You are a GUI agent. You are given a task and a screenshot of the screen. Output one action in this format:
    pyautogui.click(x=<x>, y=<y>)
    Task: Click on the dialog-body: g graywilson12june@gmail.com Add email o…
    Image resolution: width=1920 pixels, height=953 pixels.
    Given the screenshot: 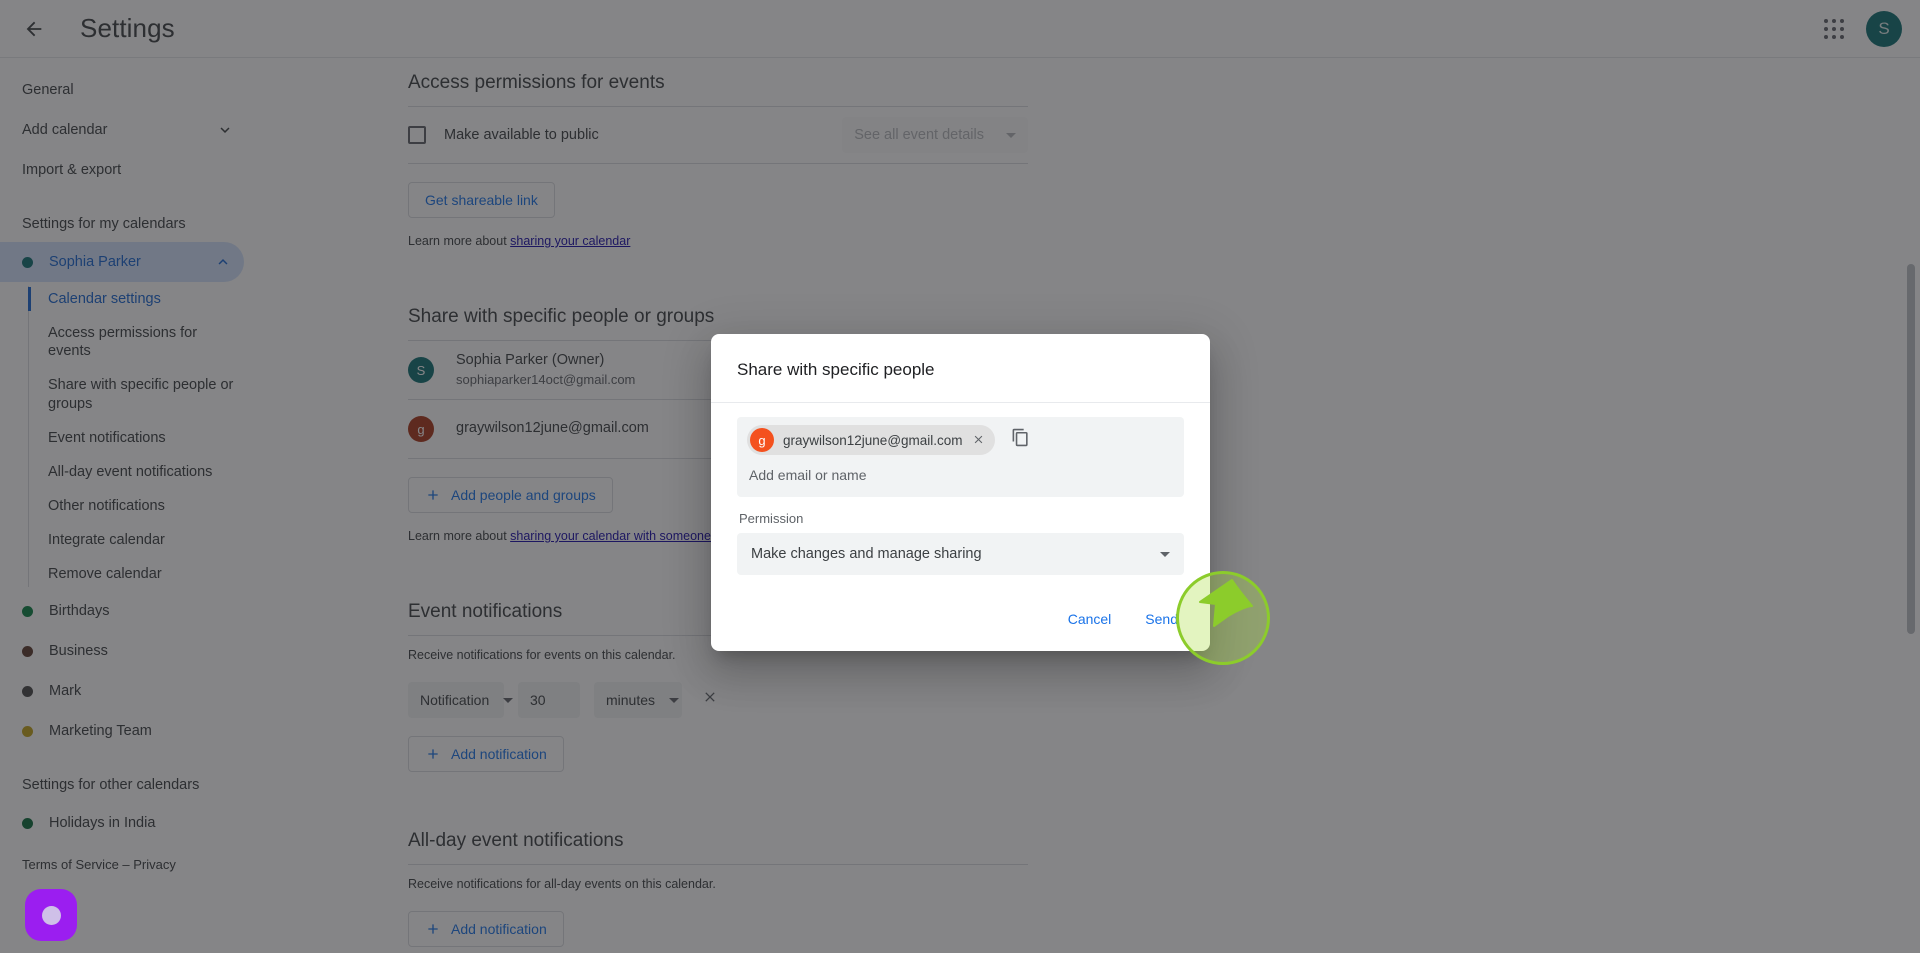 What is the action you would take?
    pyautogui.click(x=960, y=492)
    